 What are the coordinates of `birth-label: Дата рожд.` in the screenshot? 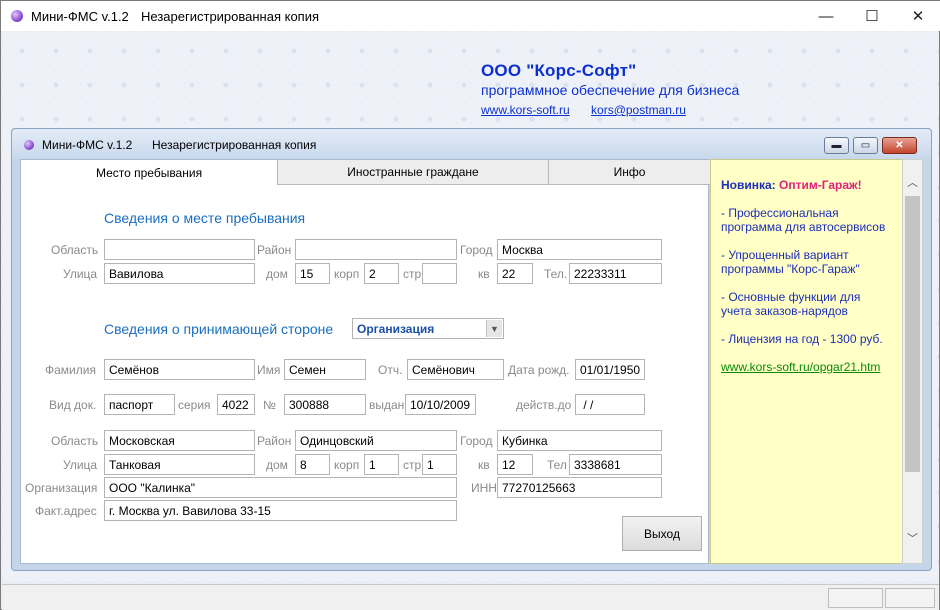 It's located at (539, 370).